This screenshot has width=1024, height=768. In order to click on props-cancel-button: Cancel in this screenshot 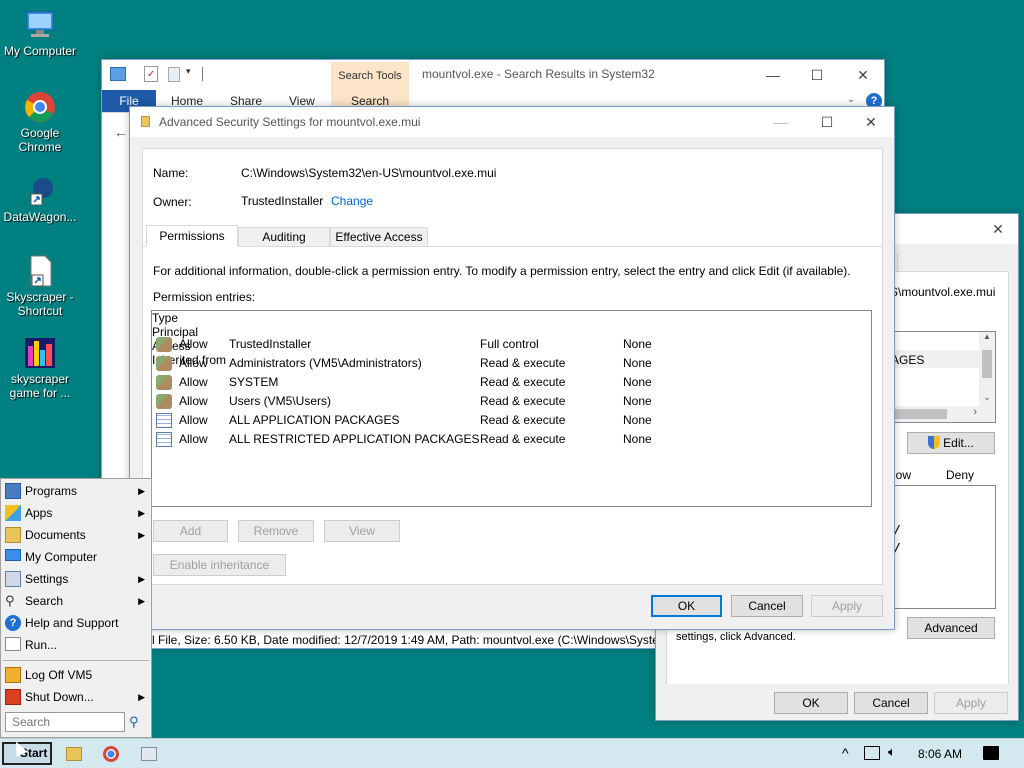, I will do `click(891, 703)`.